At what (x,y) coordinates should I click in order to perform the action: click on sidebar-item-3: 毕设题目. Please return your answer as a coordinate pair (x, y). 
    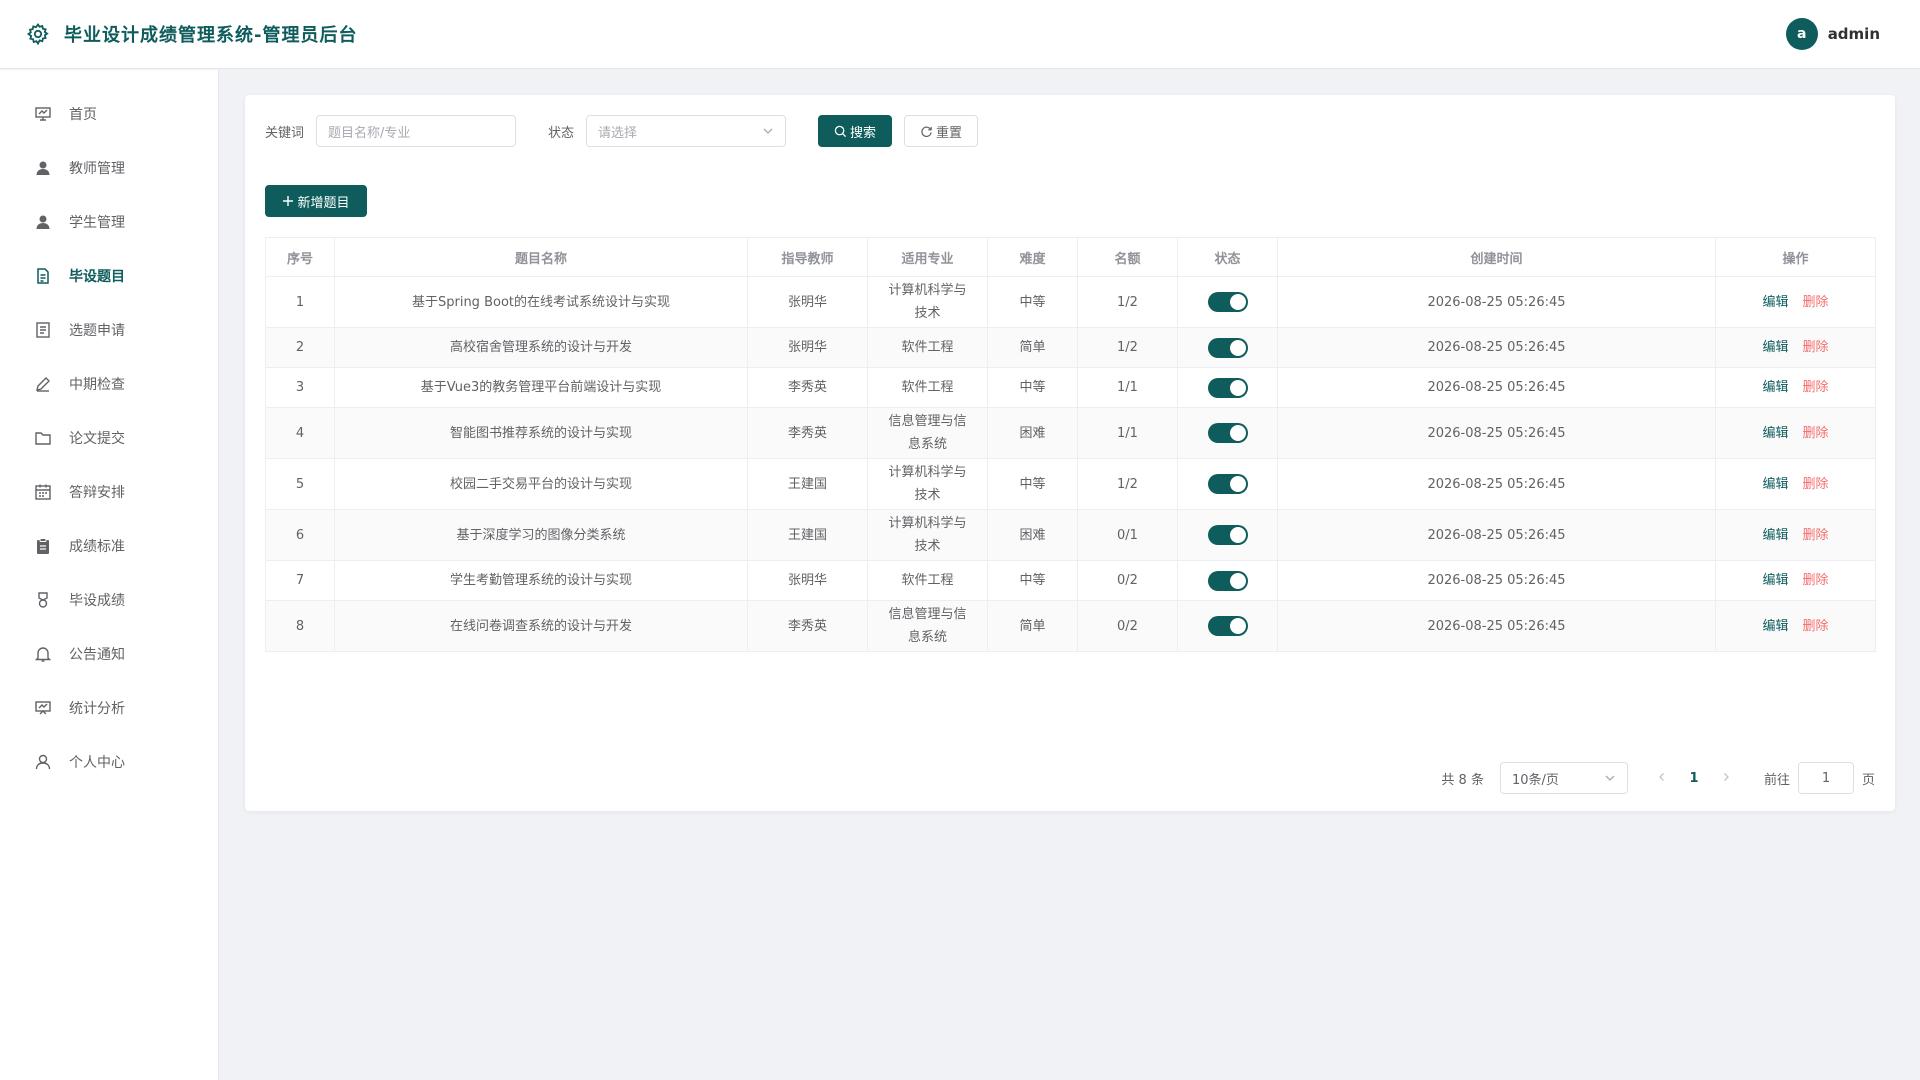
    Looking at the image, I should click on (109, 276).